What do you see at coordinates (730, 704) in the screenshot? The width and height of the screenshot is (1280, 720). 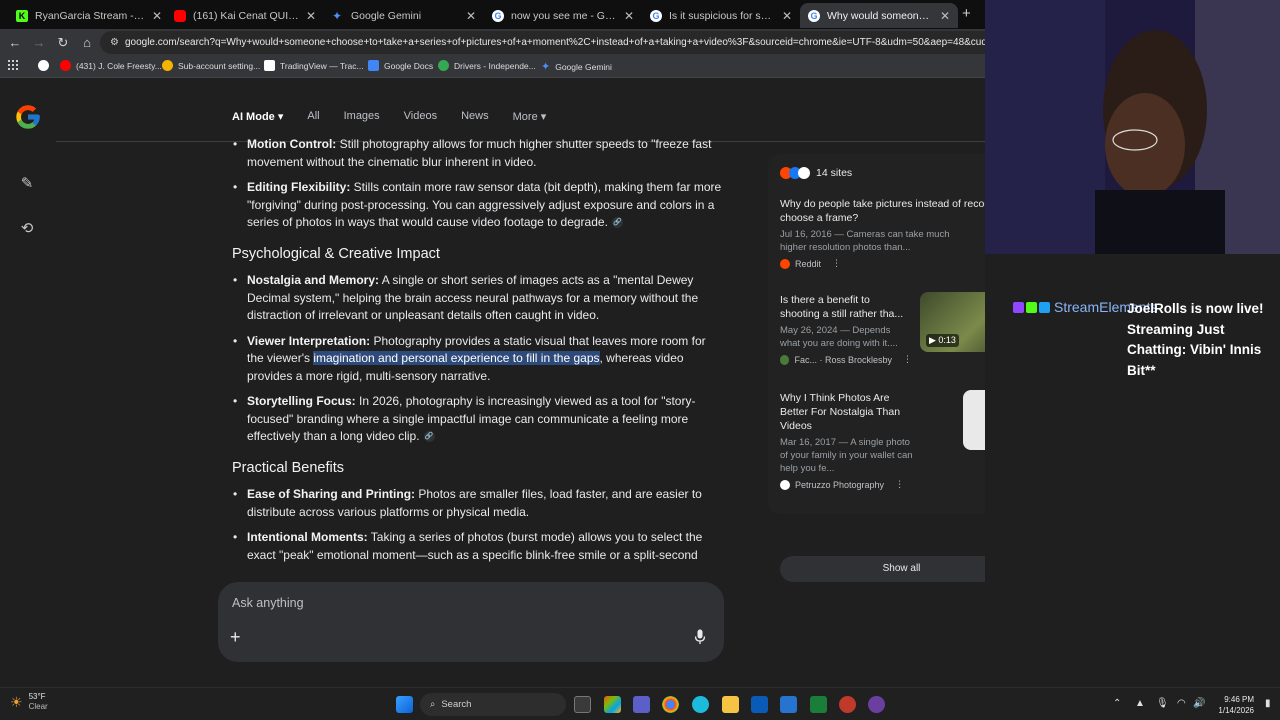 I see `file-explorer-icon` at bounding box center [730, 704].